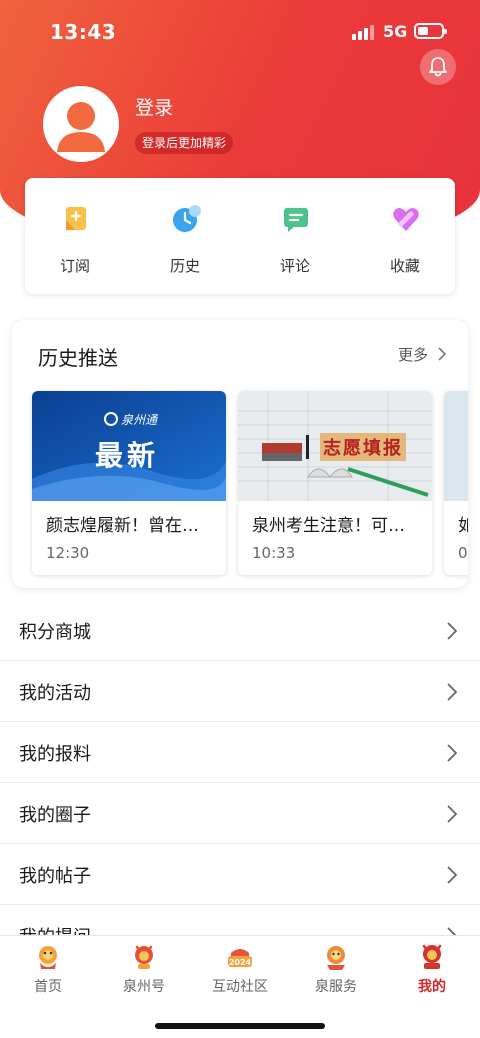 The image size is (480, 1038). I want to click on news-thumbnail: 志愿填报, so click(335, 446).